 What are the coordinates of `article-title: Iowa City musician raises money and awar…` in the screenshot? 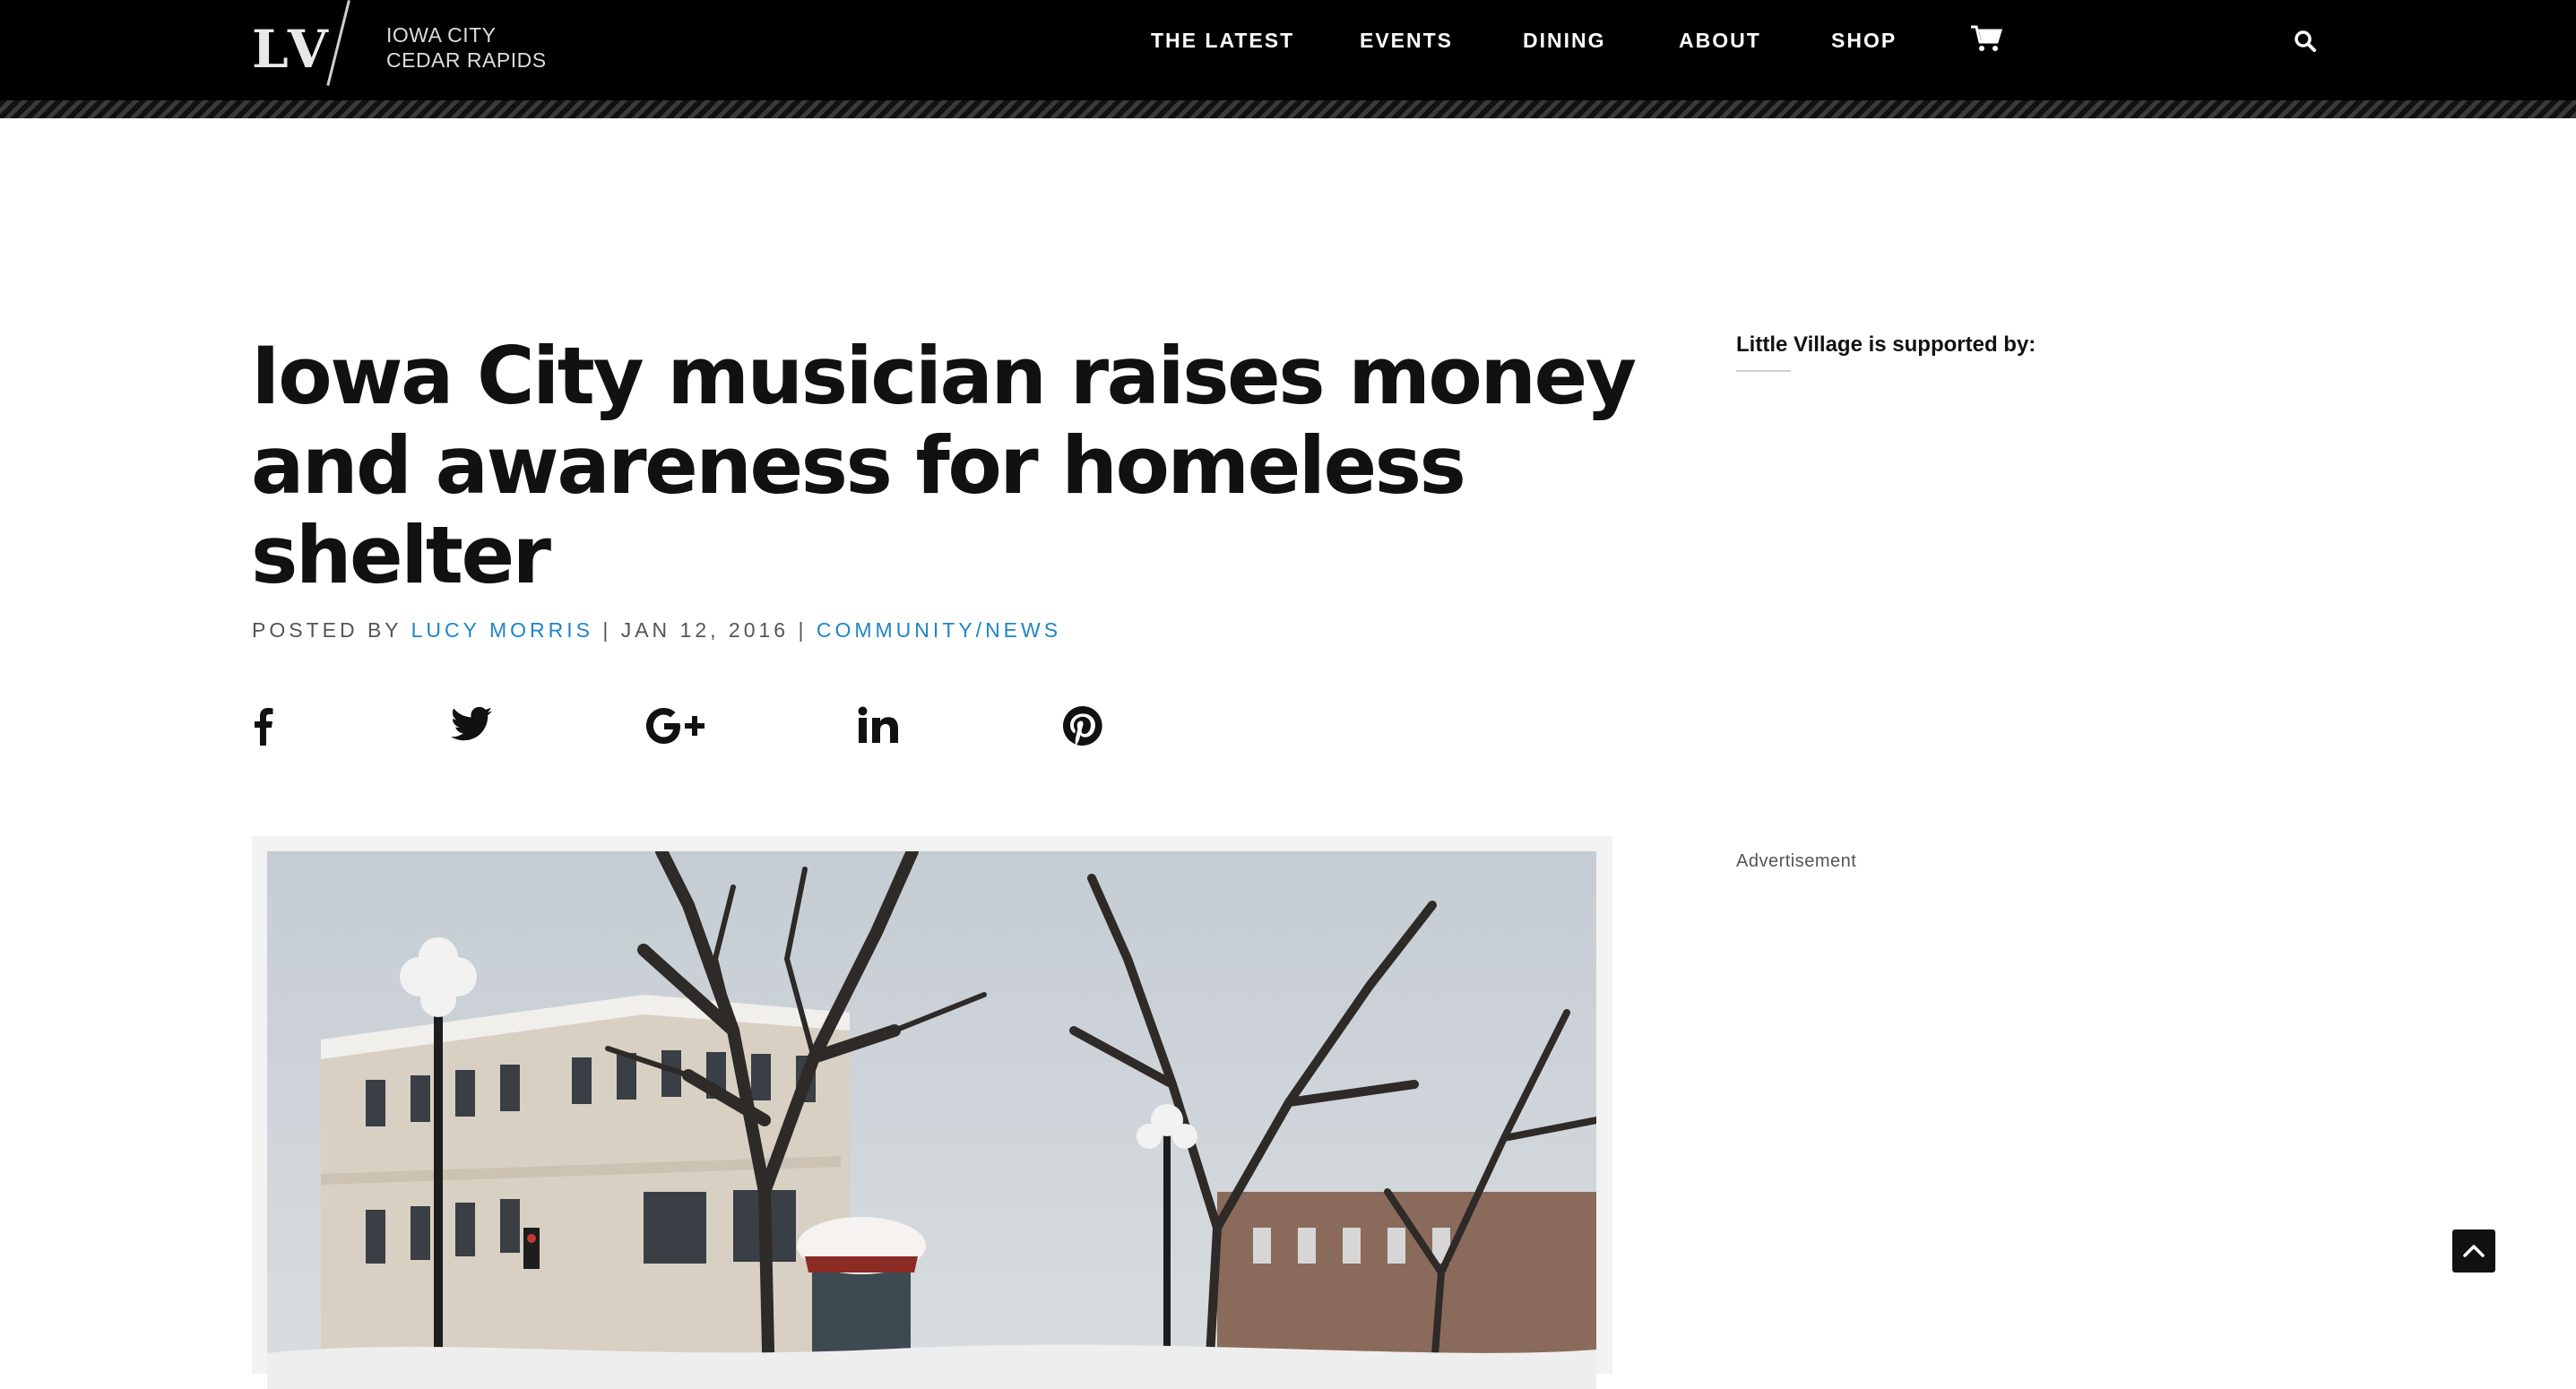 It's located at (944, 466).